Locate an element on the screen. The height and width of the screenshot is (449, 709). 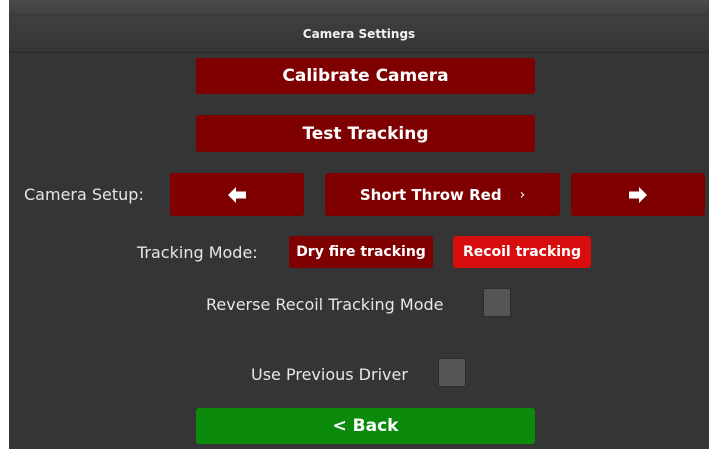
tracking-mode-label: Tracking Mode: is located at coordinates (197, 252).